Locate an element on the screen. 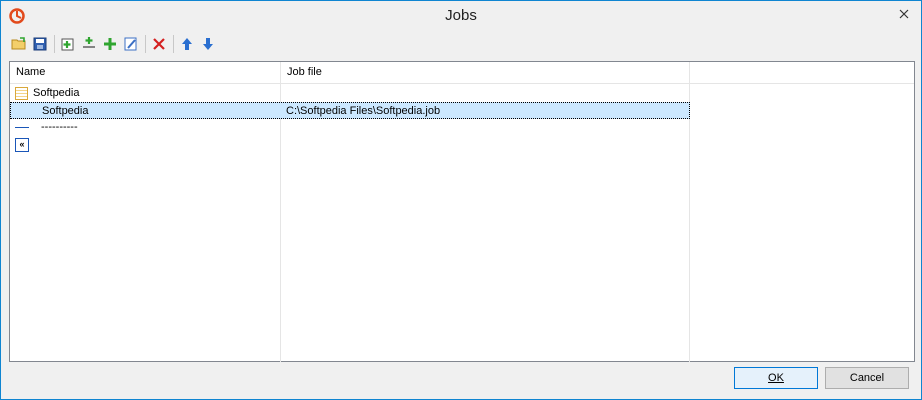  delete-button is located at coordinates (159, 44).